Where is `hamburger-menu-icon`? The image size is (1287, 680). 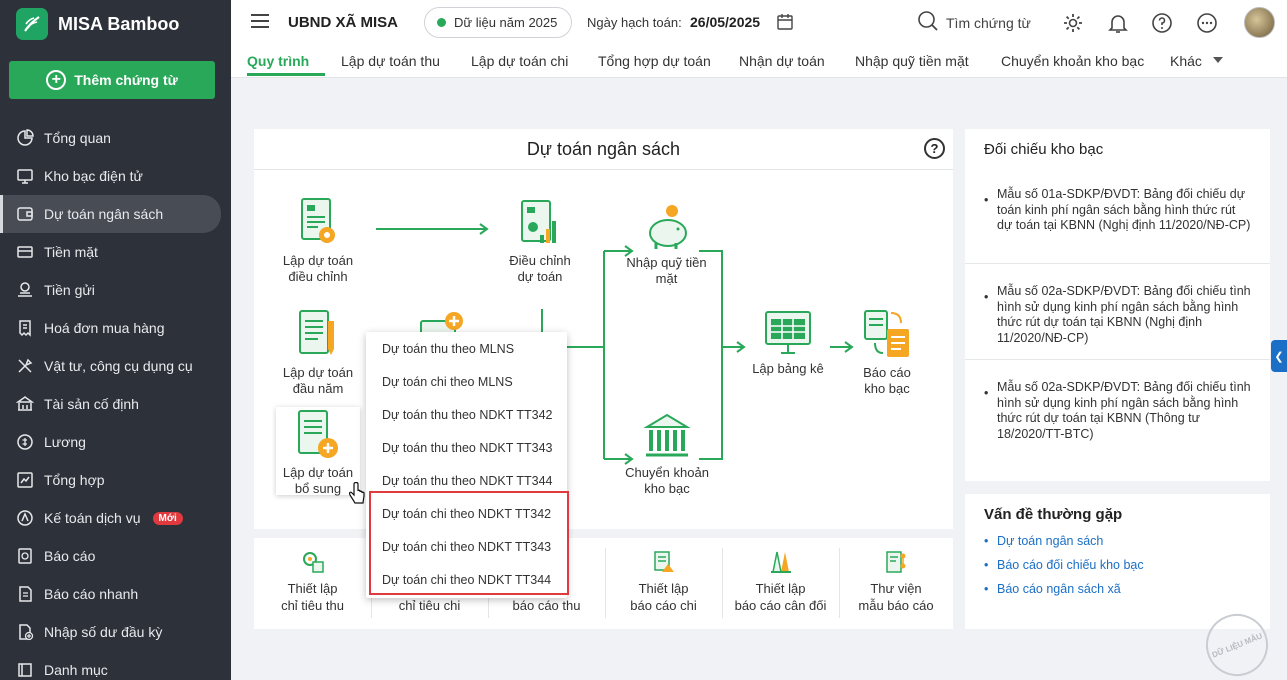 hamburger-menu-icon is located at coordinates (260, 21).